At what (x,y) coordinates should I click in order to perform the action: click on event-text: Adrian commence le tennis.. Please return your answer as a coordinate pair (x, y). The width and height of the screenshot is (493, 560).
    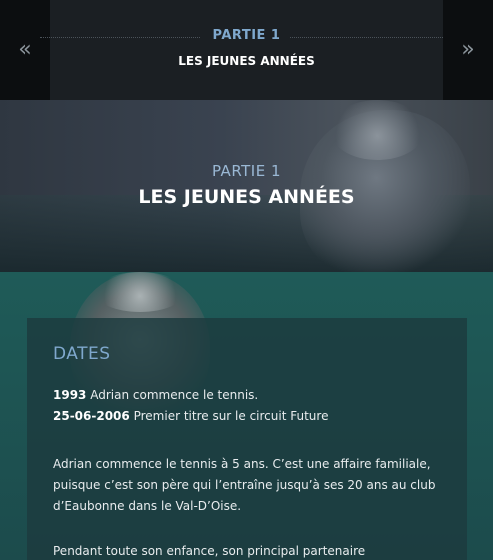
    Looking at the image, I should click on (174, 395).